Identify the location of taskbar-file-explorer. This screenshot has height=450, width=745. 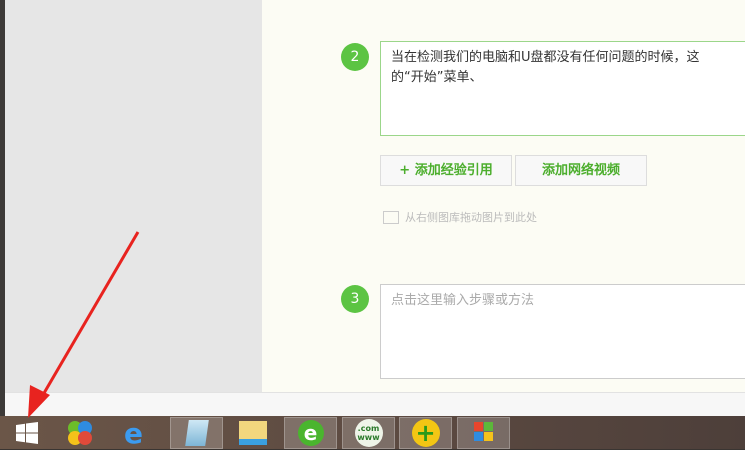
(252, 433).